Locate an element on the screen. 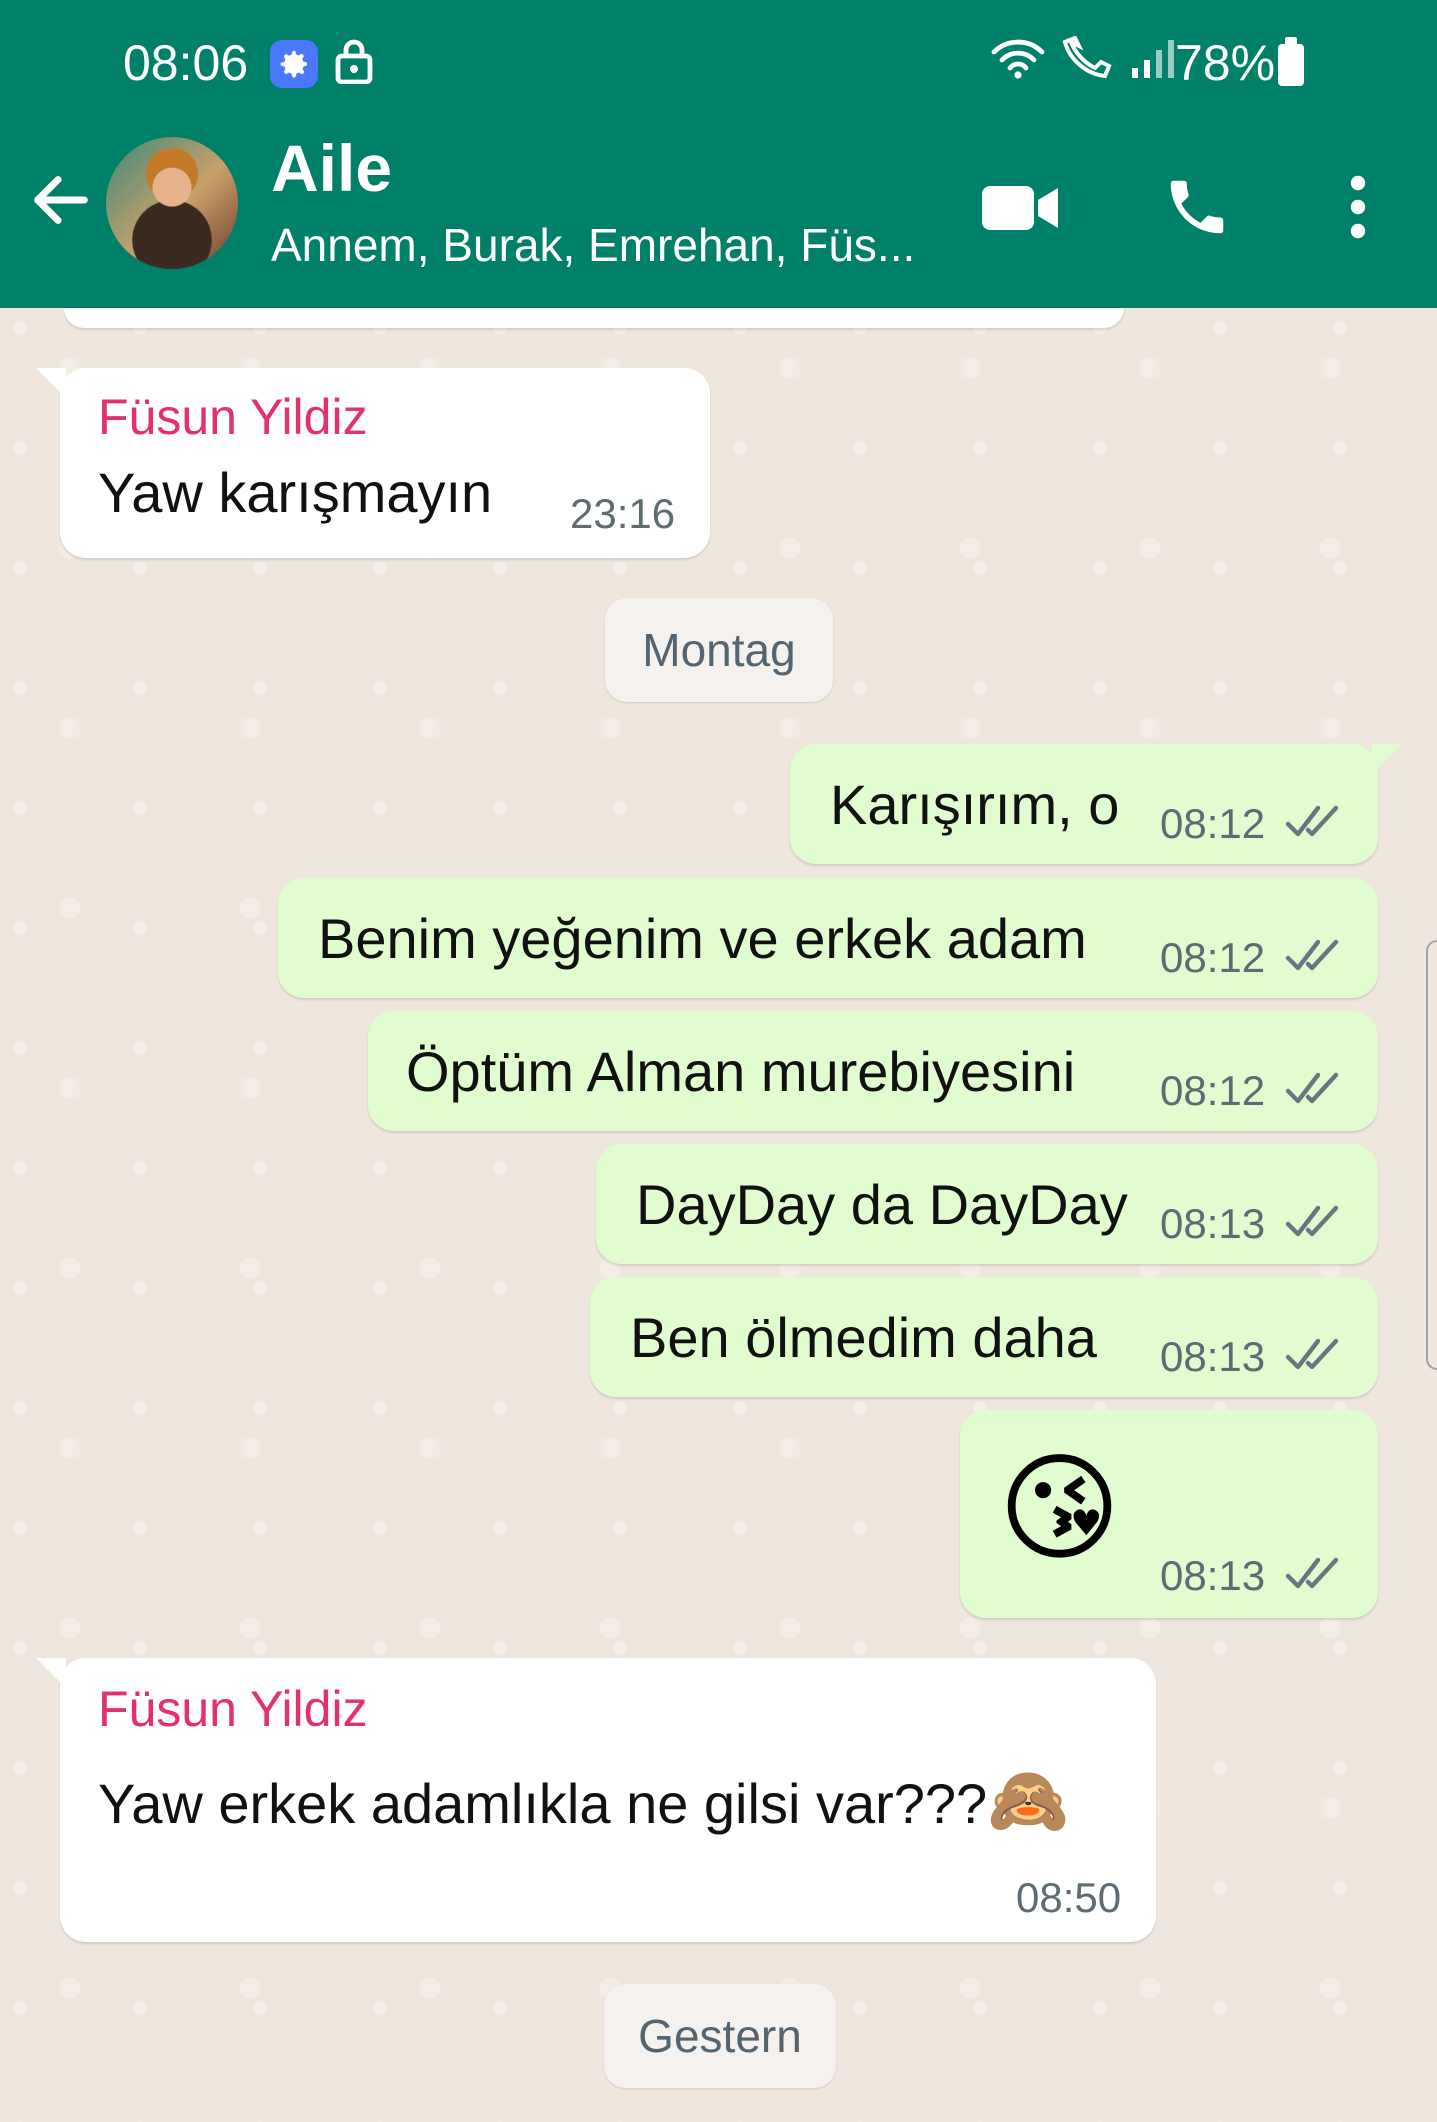 The image size is (1437, 2122). wifi-call-icon is located at coordinates (1087, 57).